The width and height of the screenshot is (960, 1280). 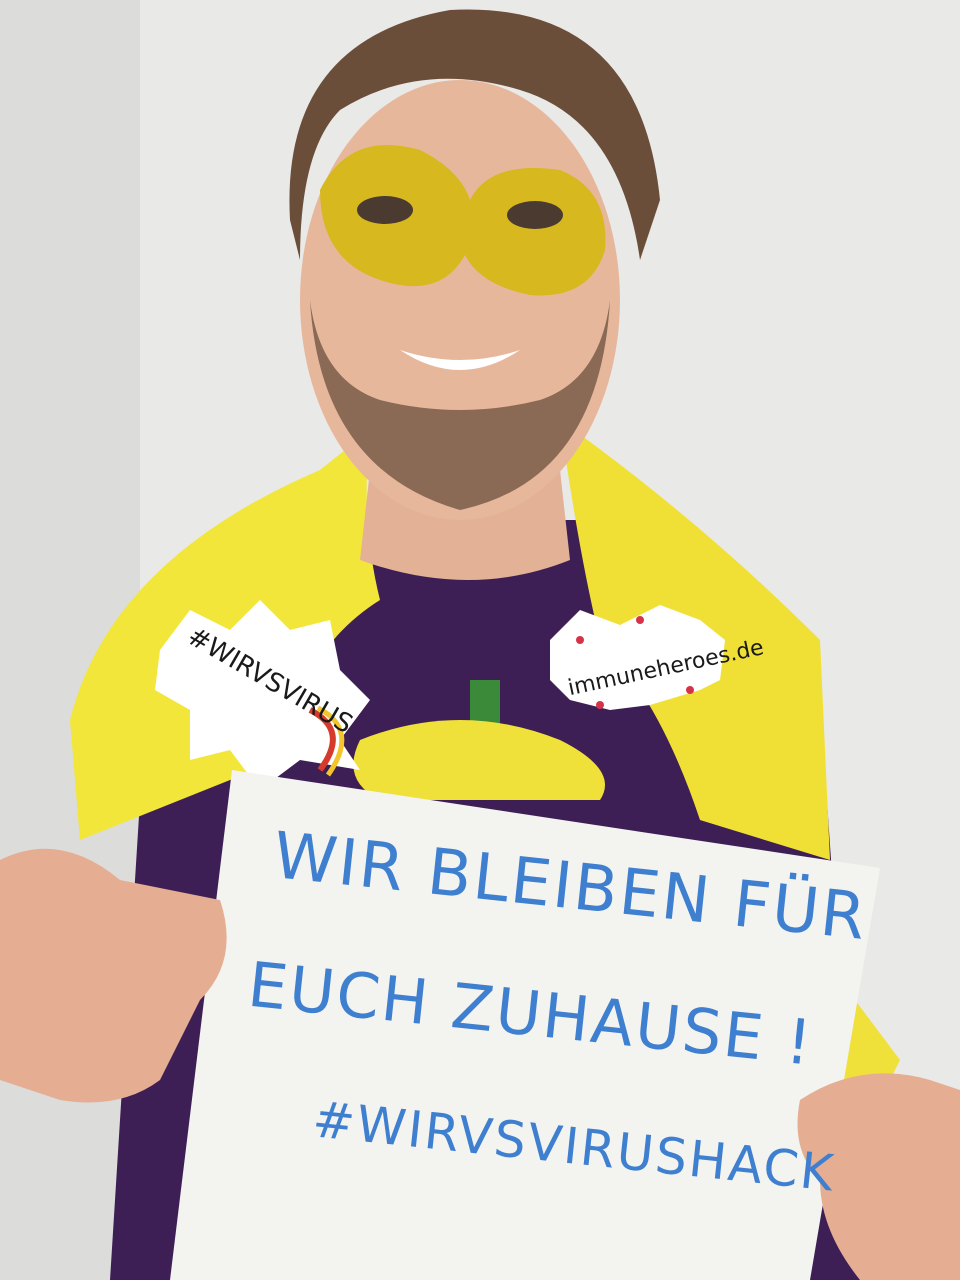 What do you see at coordinates (385, 210) in the screenshot?
I see `left-eye` at bounding box center [385, 210].